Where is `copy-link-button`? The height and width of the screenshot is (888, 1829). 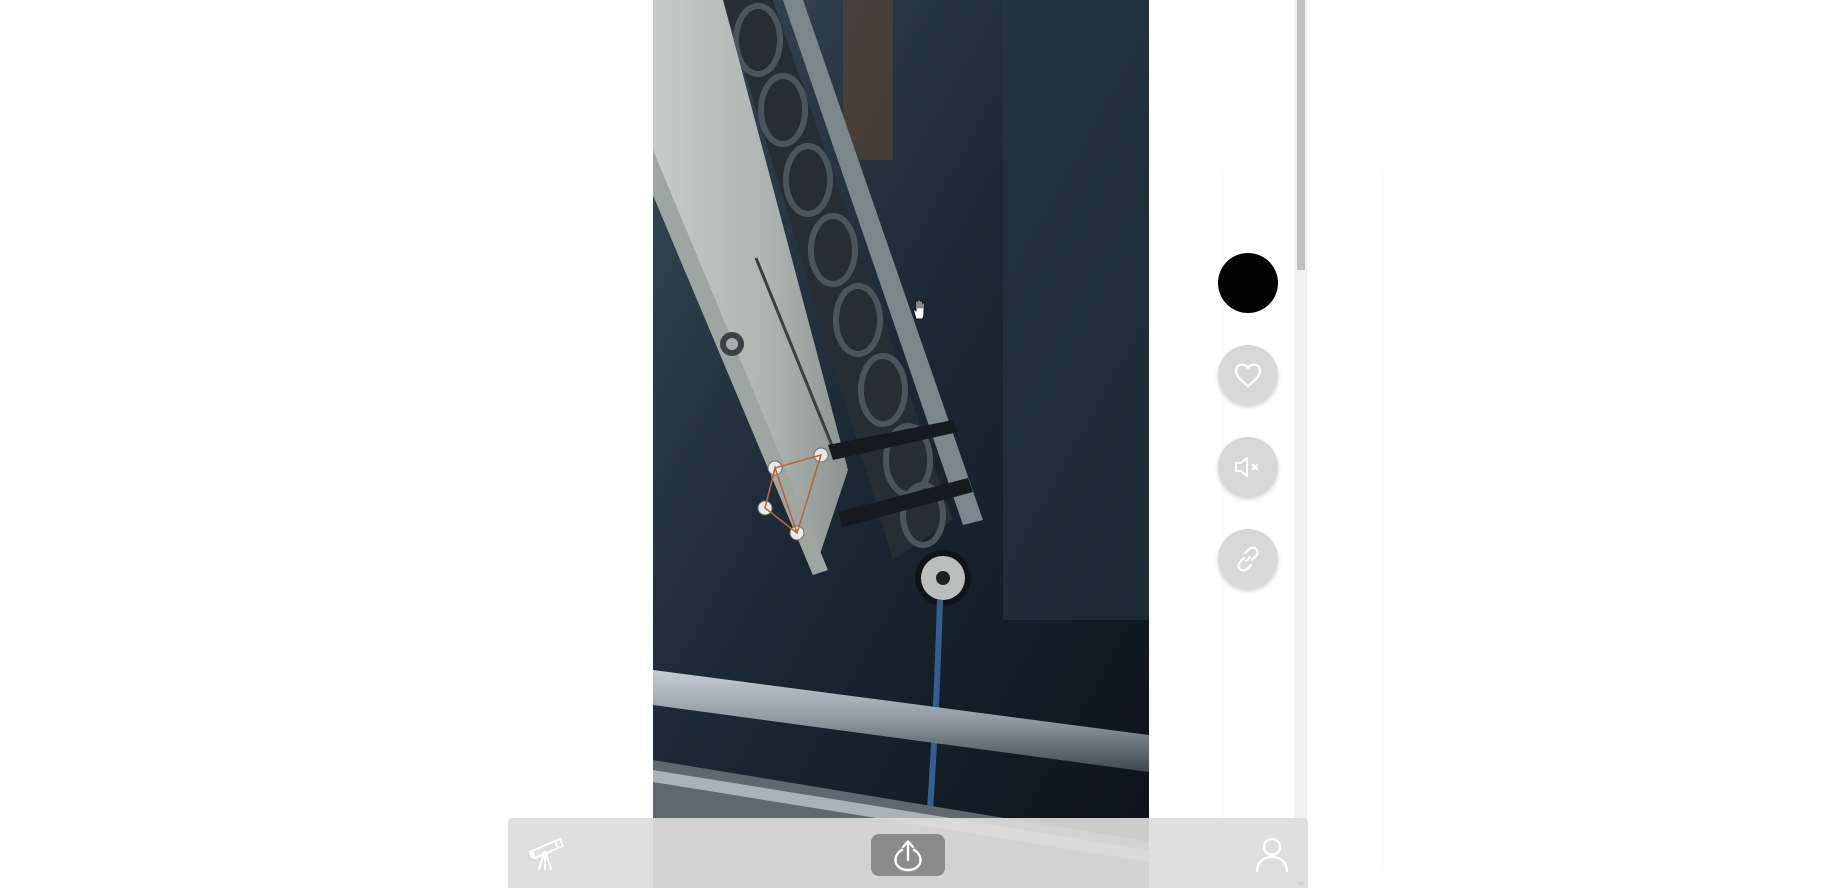
copy-link-button is located at coordinates (1248, 559).